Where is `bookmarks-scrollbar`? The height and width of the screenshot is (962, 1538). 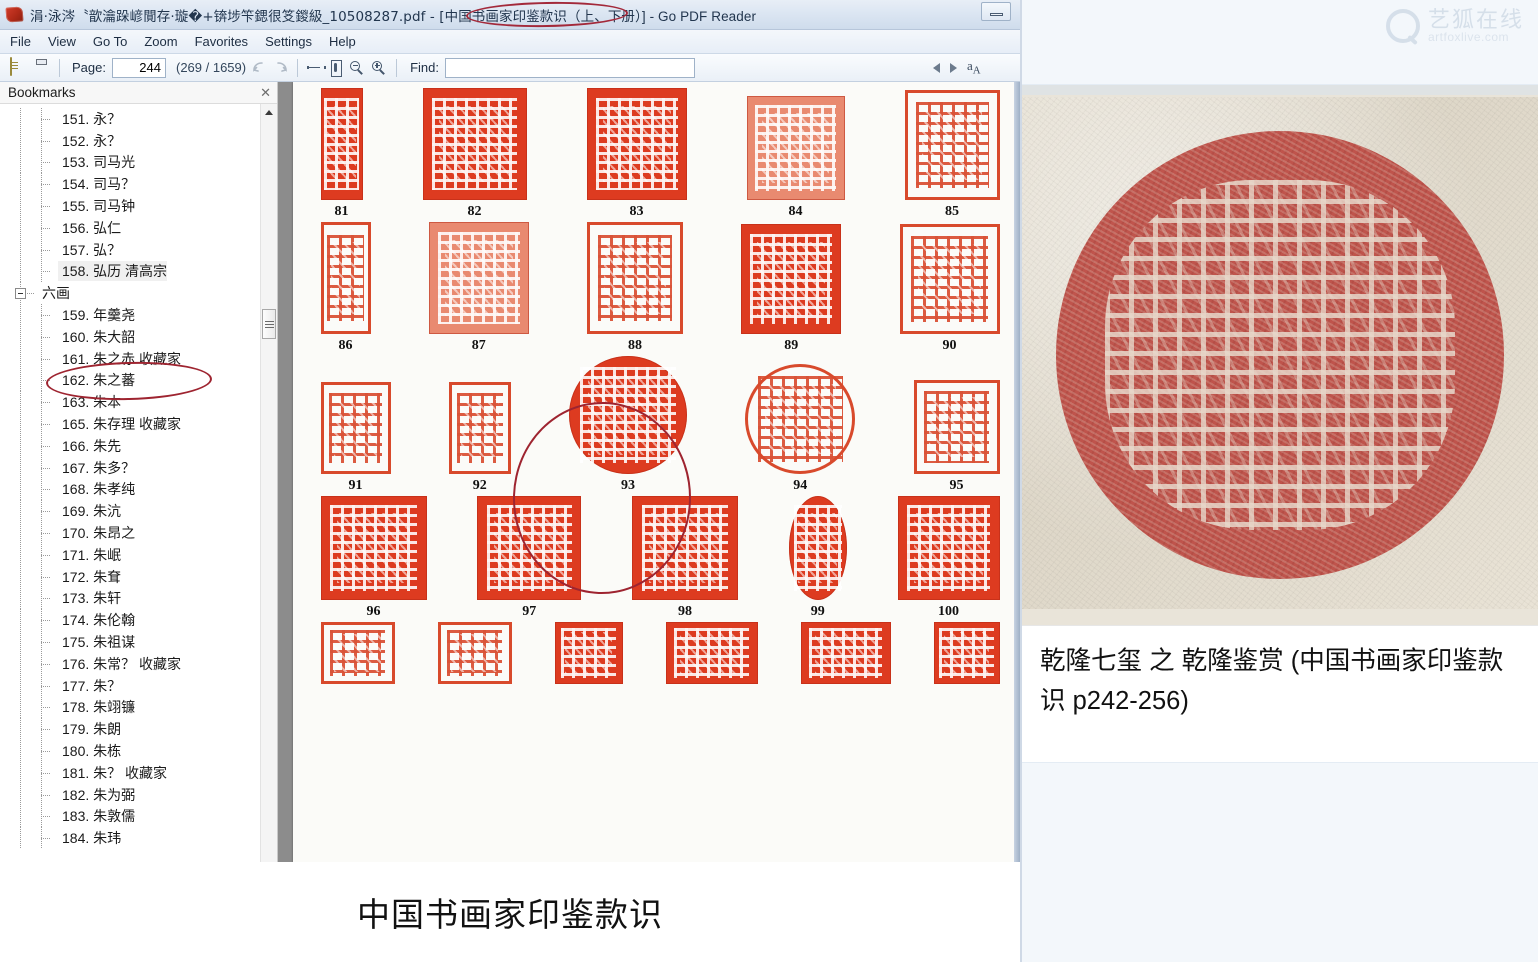
bookmarks-scrollbar is located at coordinates (268, 483).